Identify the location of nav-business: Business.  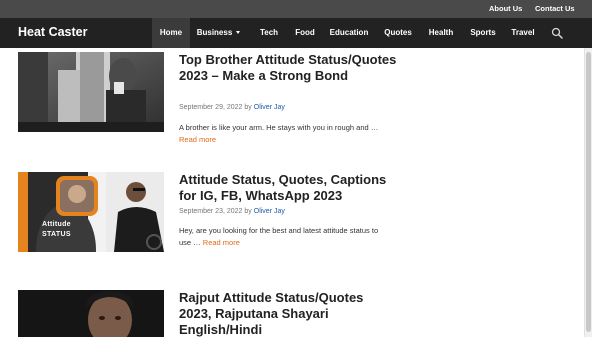
(218, 33).